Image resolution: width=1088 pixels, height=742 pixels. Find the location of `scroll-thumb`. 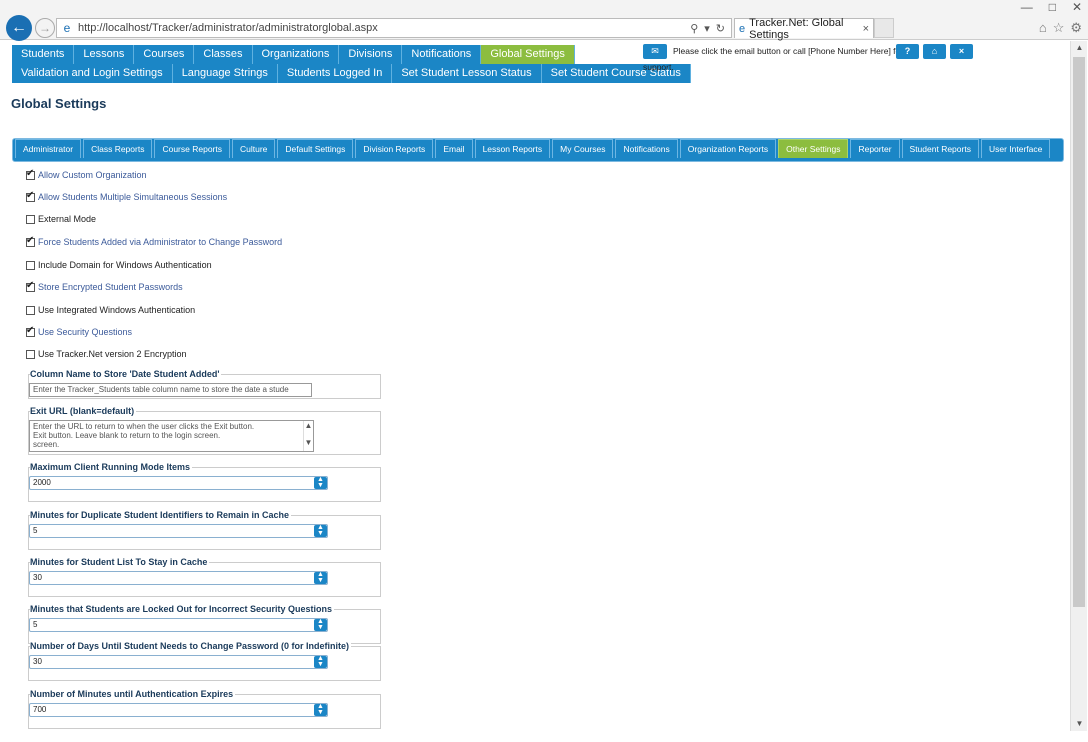

scroll-thumb is located at coordinates (1079, 332).